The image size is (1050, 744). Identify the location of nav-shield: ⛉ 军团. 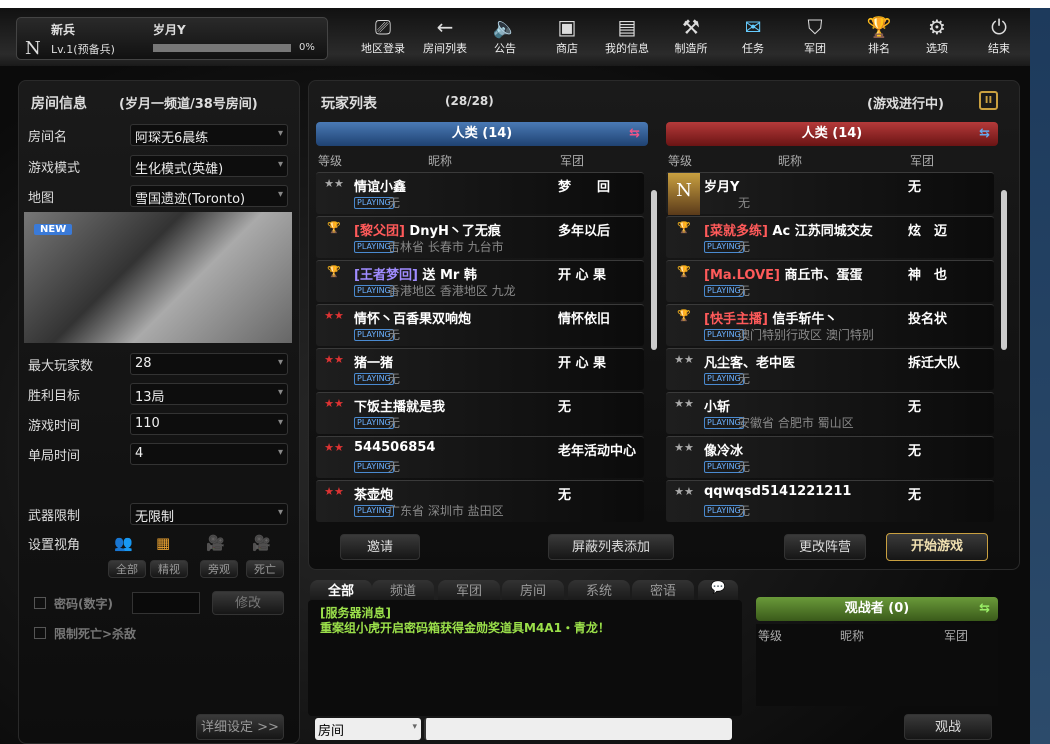
(815, 35).